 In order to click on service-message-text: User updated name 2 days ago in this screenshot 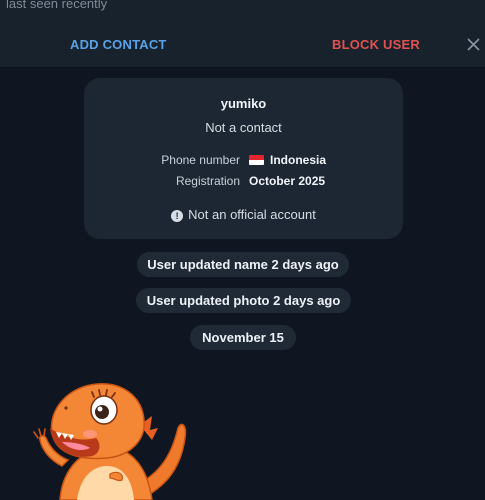, I will do `click(243, 264)`.